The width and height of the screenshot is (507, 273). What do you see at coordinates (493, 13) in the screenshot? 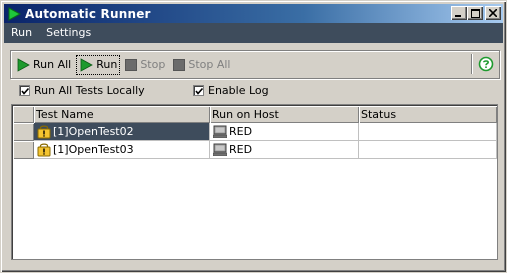
I see `close-icon` at bounding box center [493, 13].